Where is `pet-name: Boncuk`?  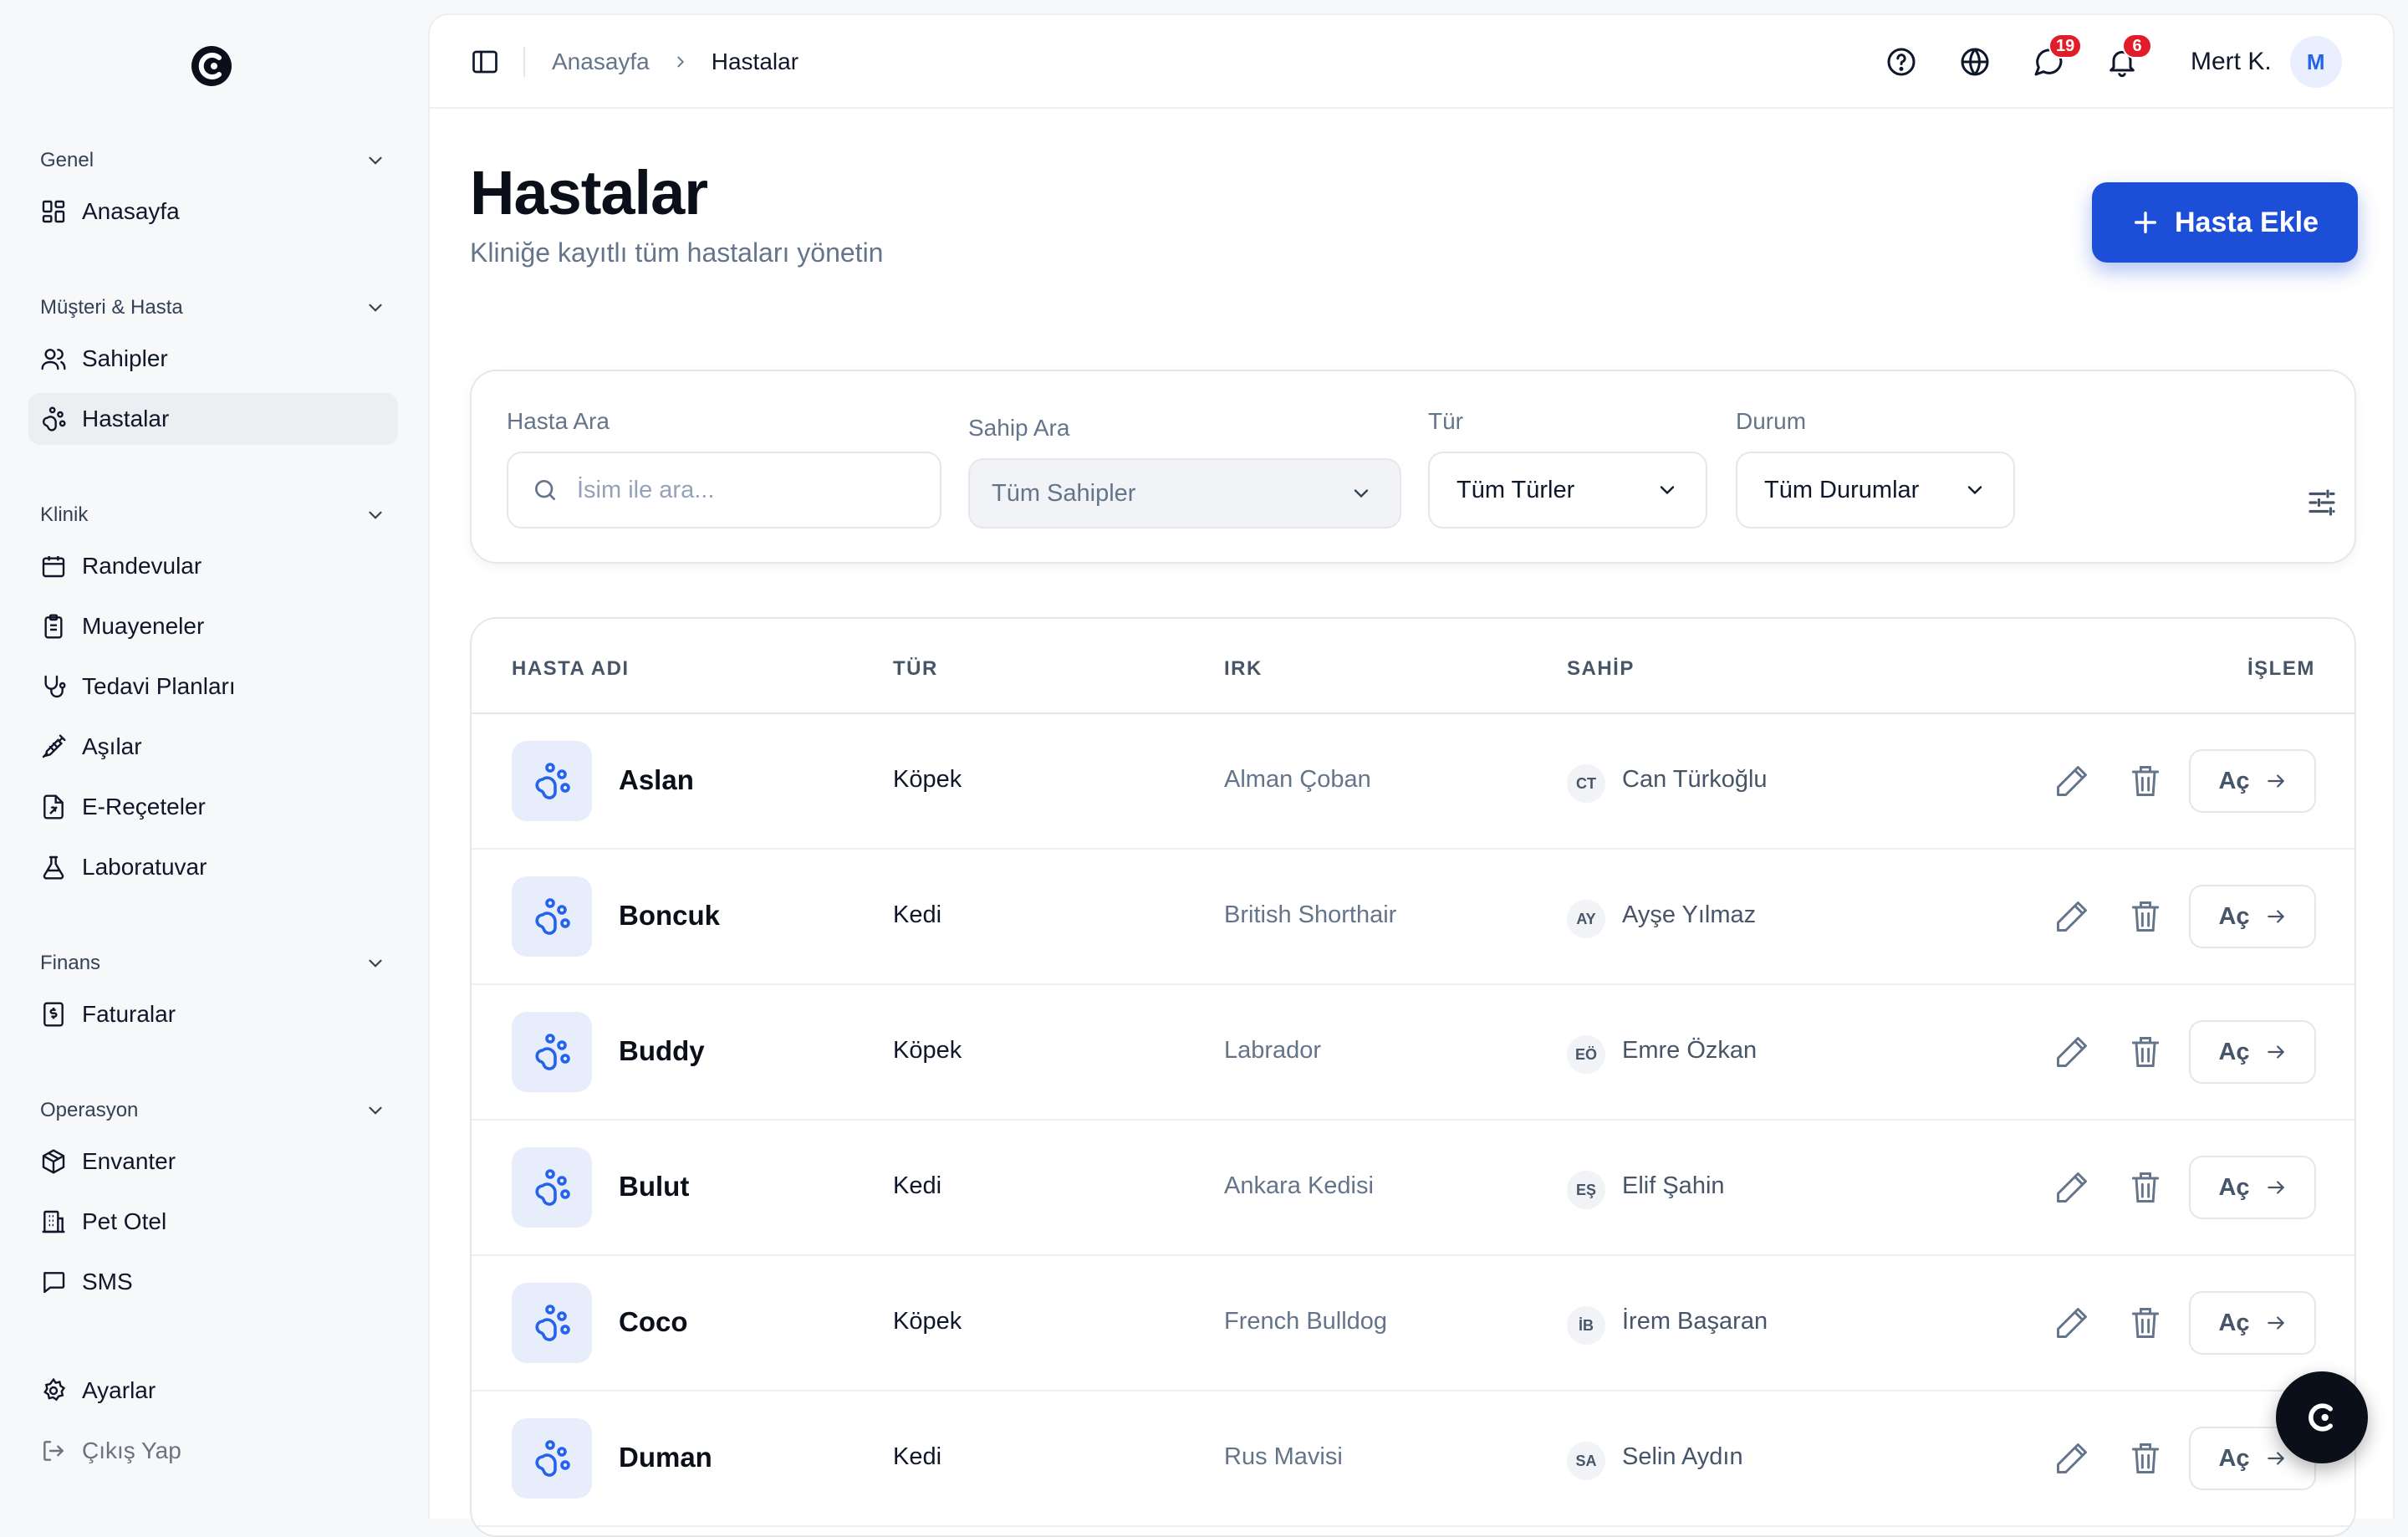 pet-name: Boncuk is located at coordinates (670, 916).